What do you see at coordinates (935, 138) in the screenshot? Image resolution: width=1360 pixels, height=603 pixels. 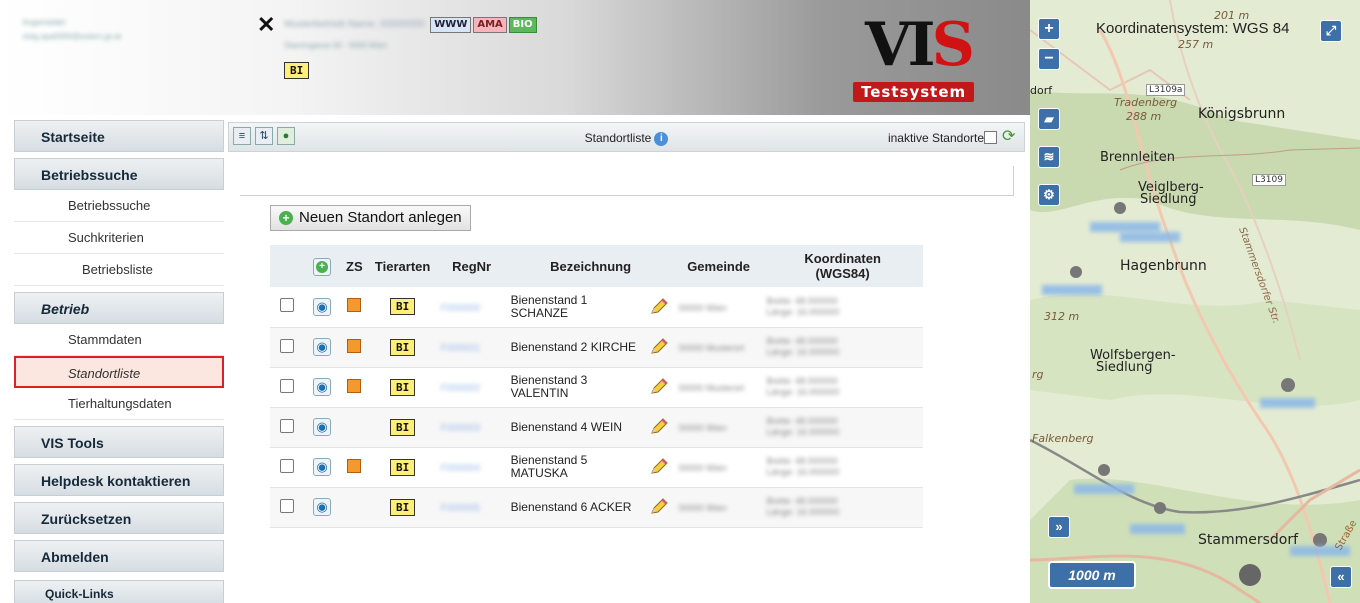 I see `inaktive-label: inaktive Standorte` at bounding box center [935, 138].